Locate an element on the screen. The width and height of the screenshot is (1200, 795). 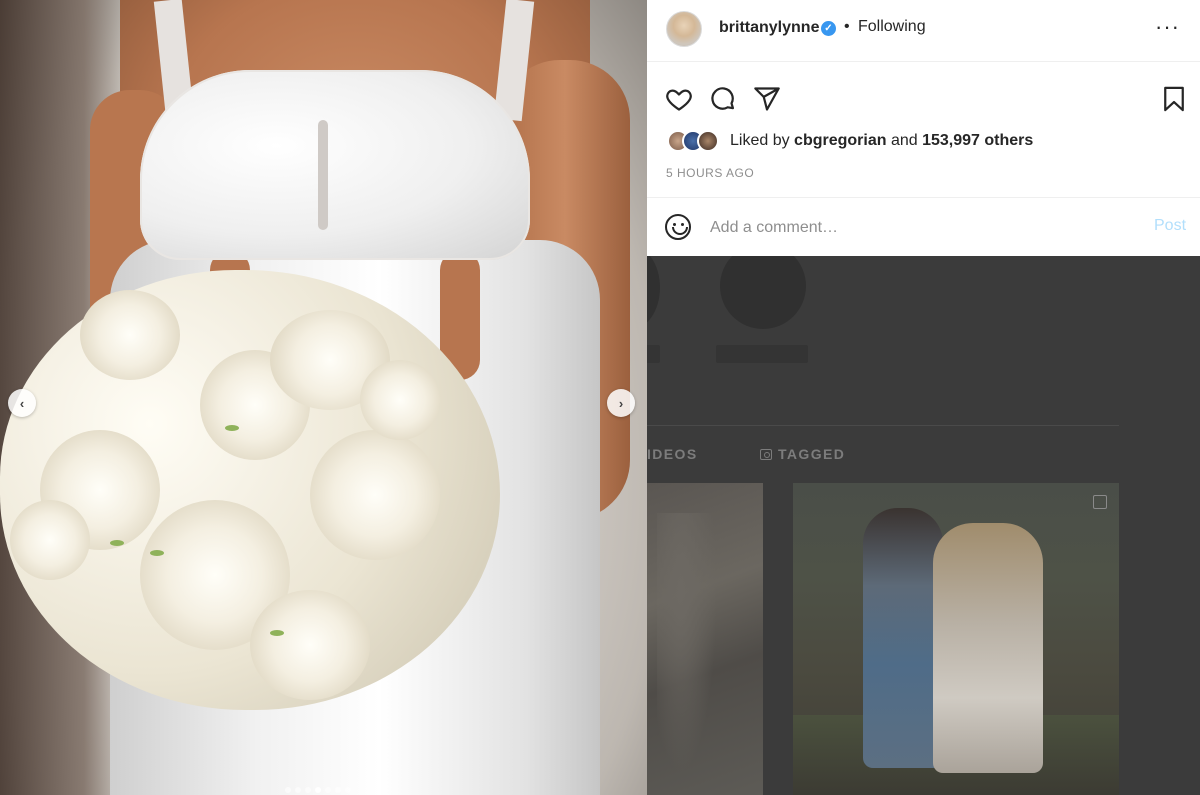
bg-tab-divider is located at coordinates (883, 425).